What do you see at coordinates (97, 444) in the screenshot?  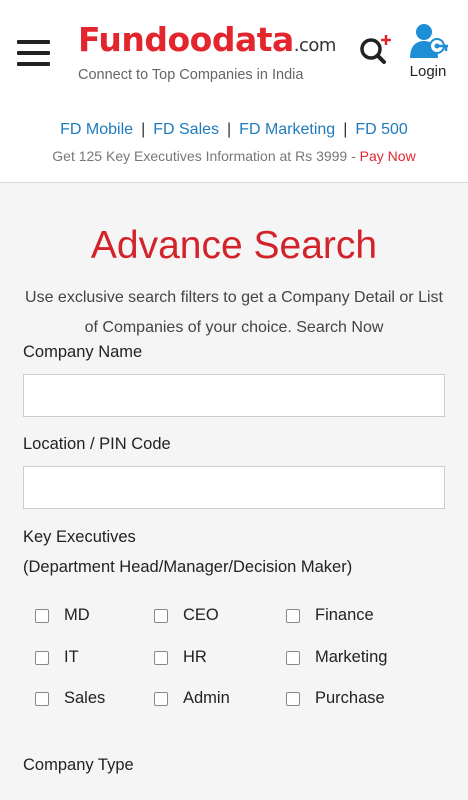 I see `location-label: Location / PIN Code` at bounding box center [97, 444].